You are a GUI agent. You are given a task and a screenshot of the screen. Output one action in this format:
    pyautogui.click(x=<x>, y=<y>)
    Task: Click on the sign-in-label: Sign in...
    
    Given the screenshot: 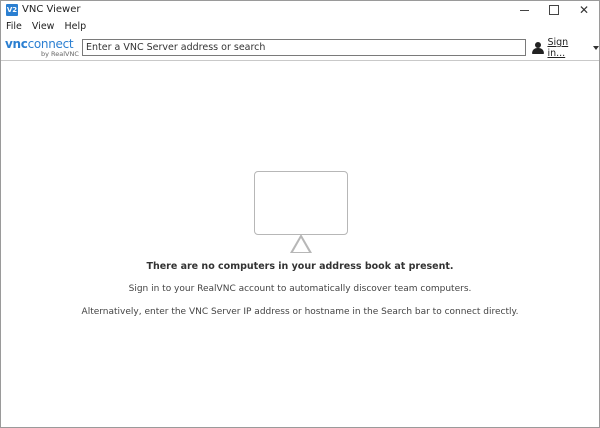 What is the action you would take?
    pyautogui.click(x=558, y=48)
    